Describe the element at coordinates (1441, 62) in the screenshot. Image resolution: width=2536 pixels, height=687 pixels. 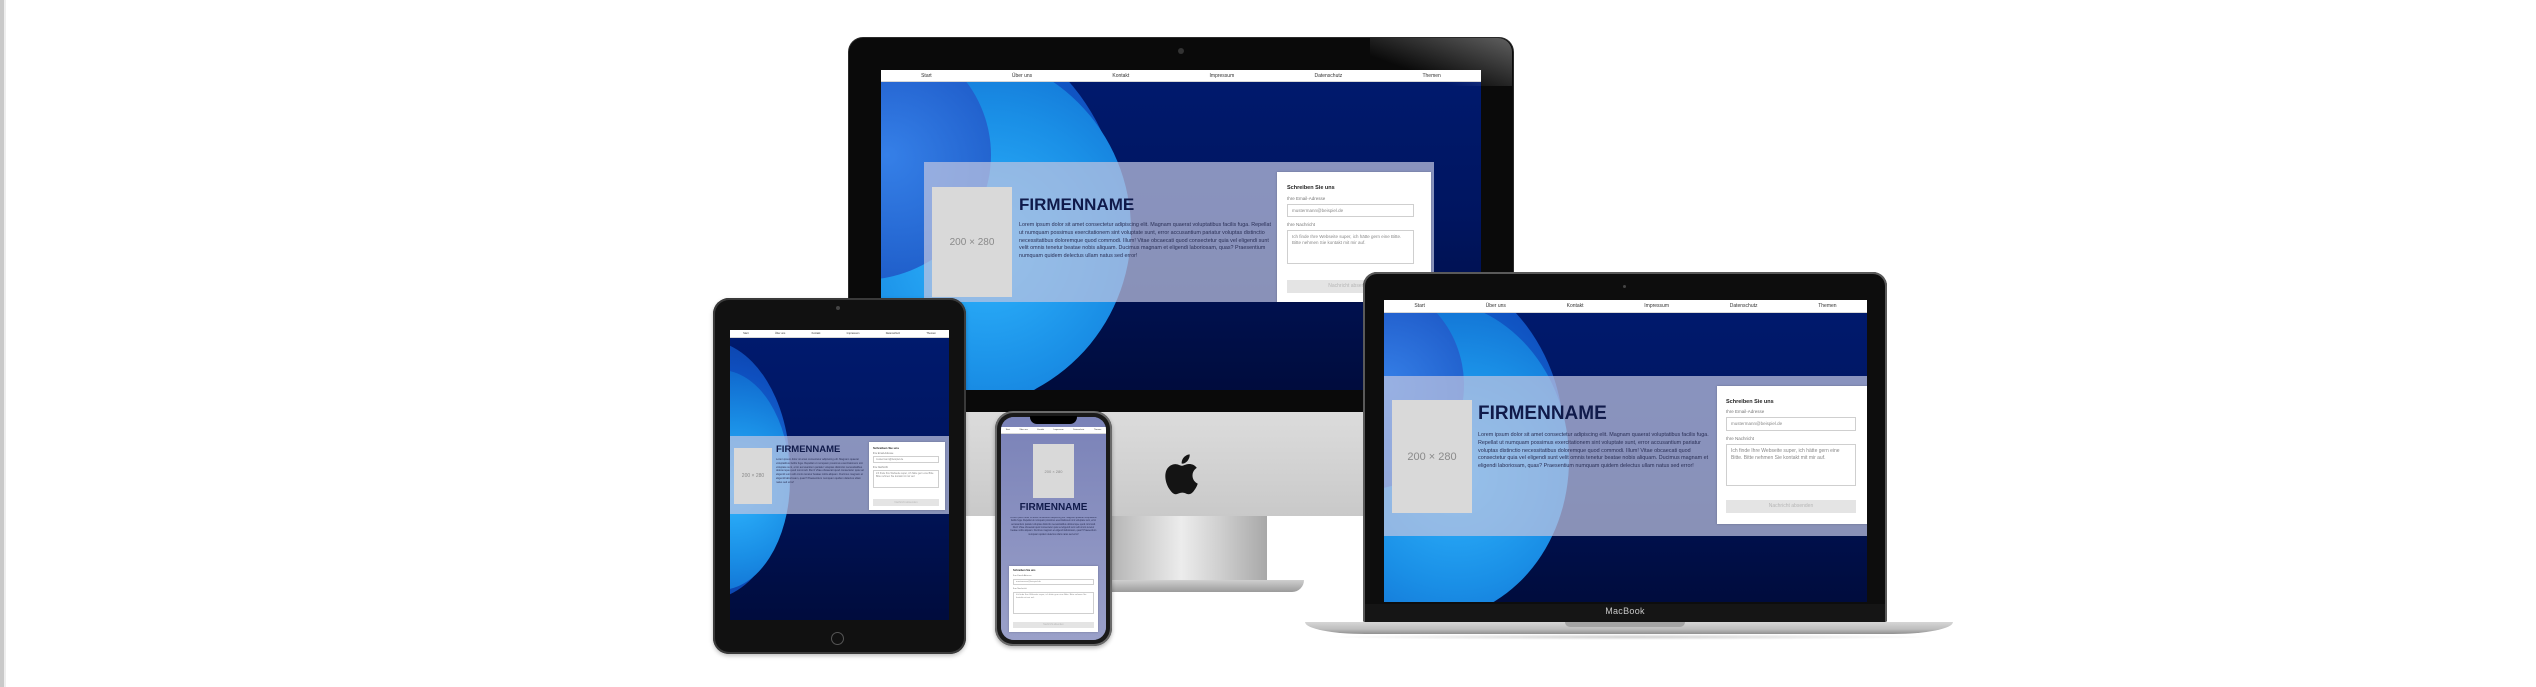
I see `imac-screen-glare` at that location.